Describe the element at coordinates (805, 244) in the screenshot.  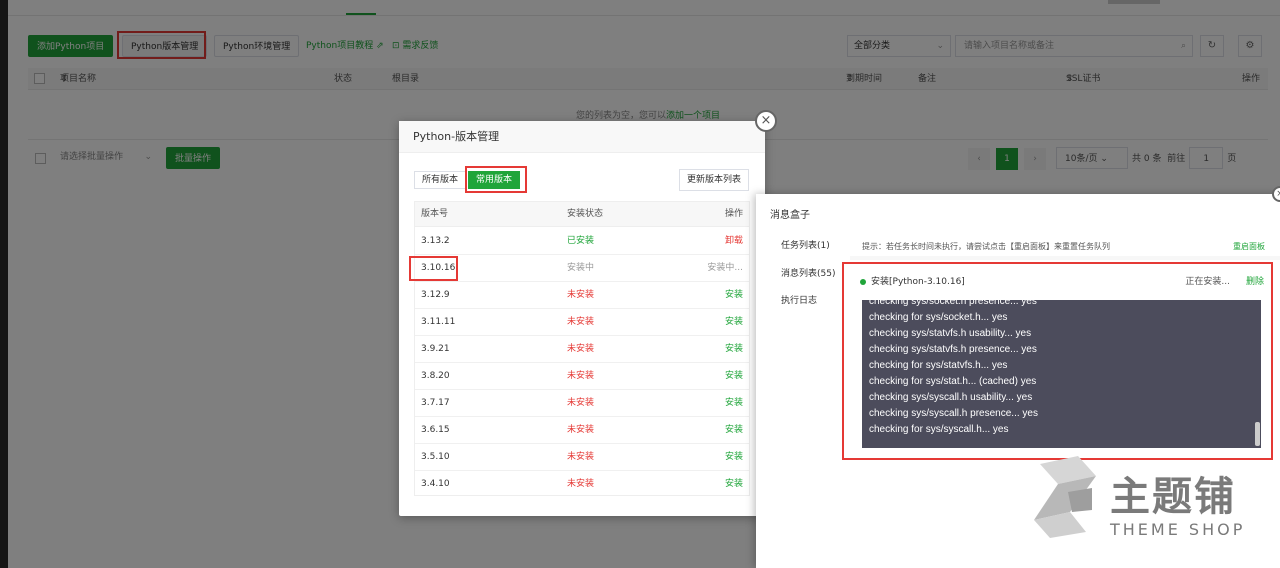
I see `sidebar-item-tasks: 任务列表(1)` at that location.